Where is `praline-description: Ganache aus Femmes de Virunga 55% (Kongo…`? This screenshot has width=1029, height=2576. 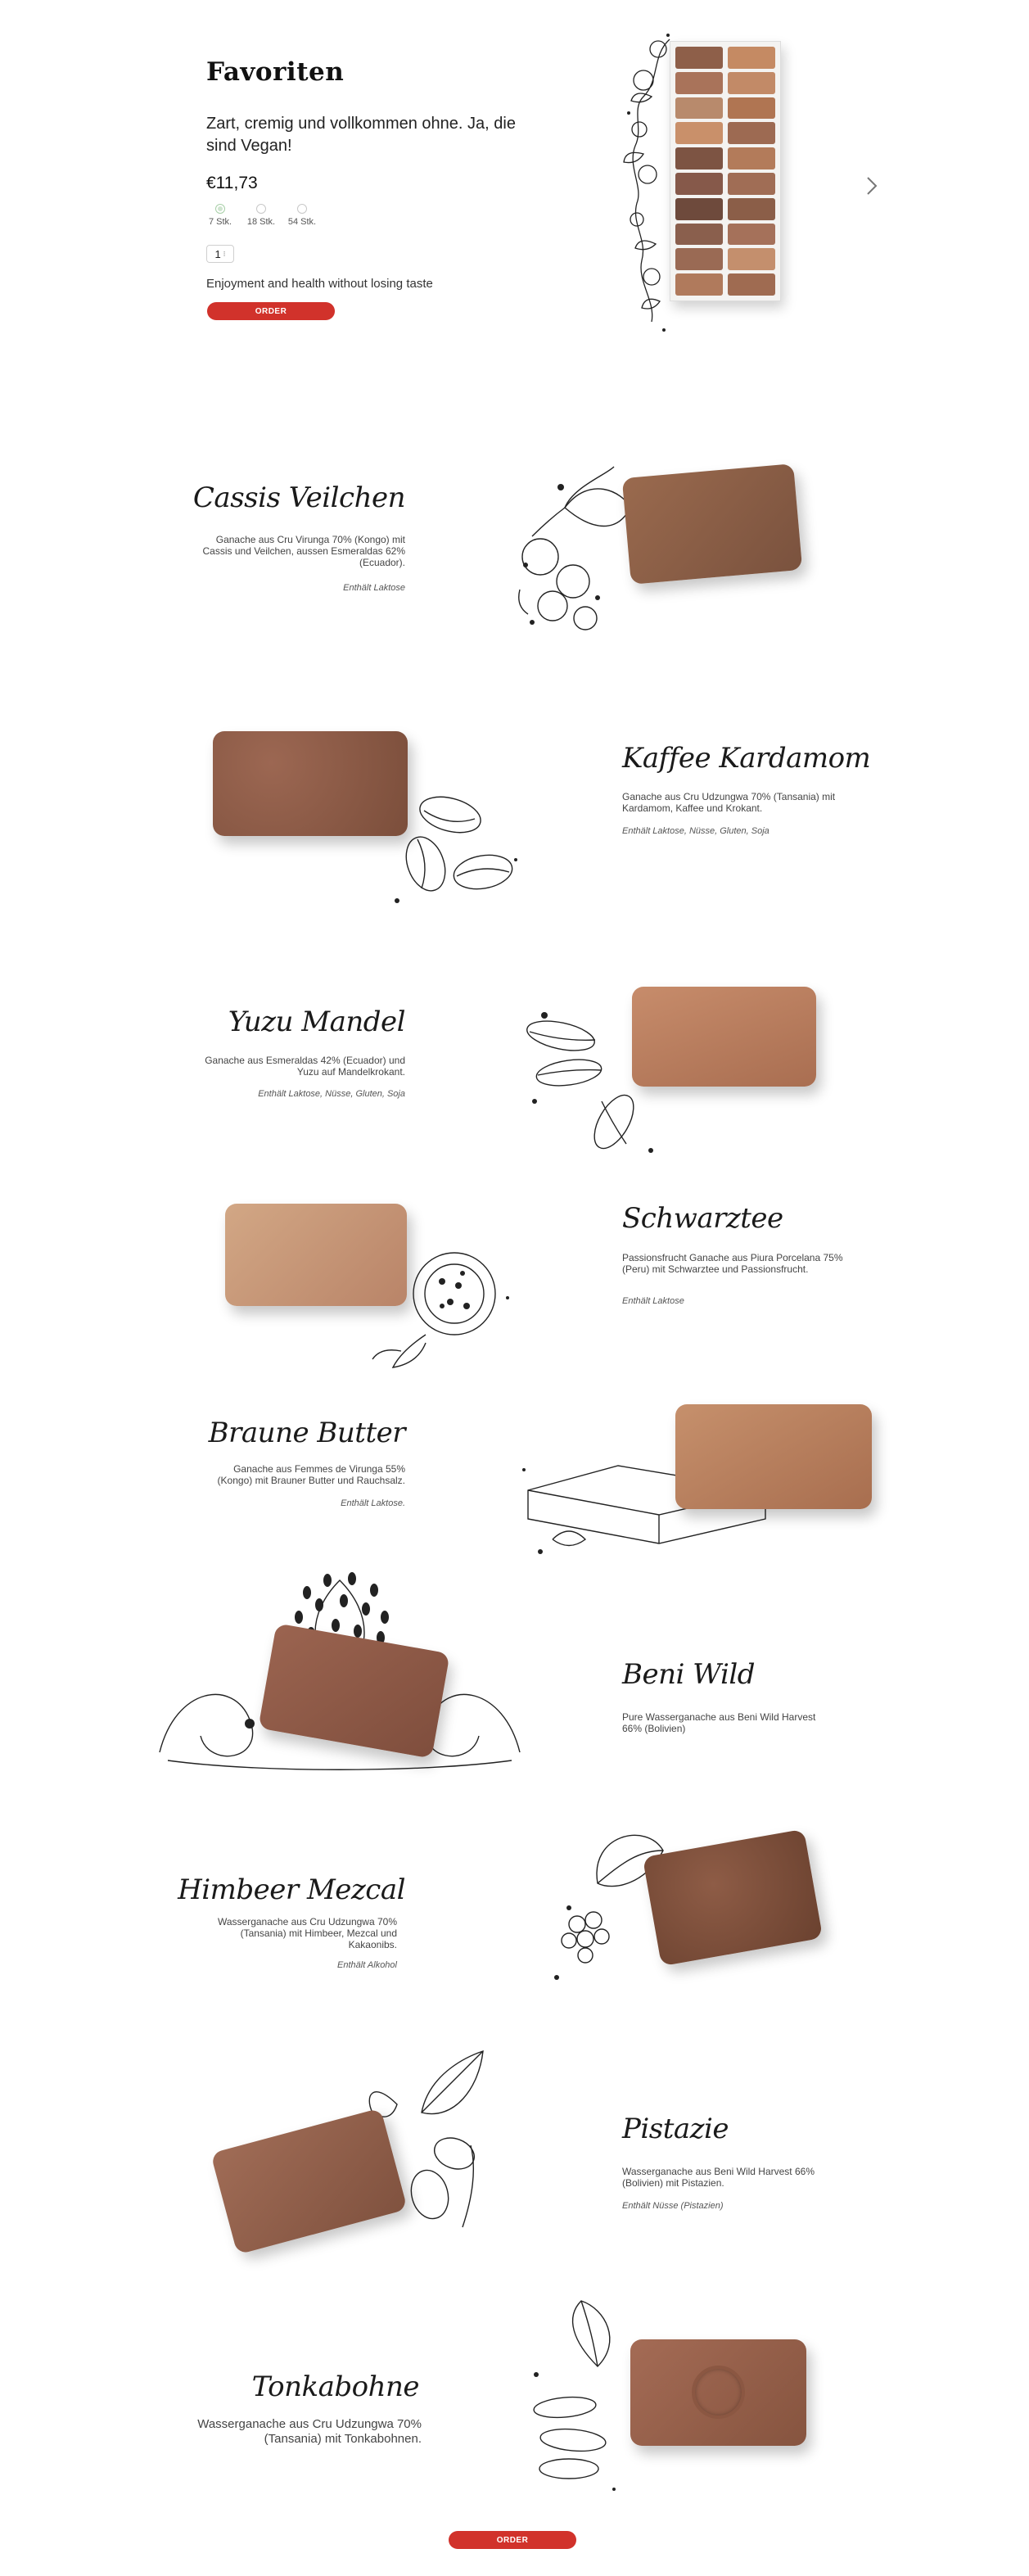
praline-description: Ganache aus Femmes de Virunga 55% (Kongo… is located at coordinates (311, 1474).